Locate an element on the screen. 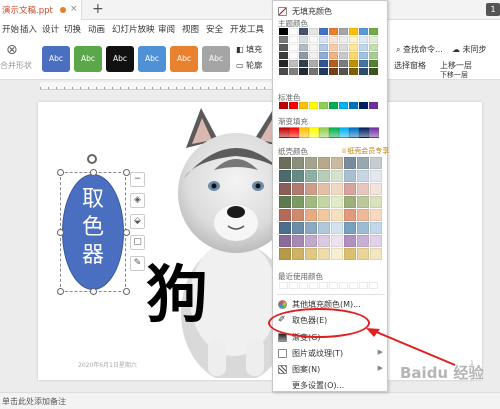 This screenshot has width=500, height=409. rotate-handle-icon is located at coordinates (92, 159).